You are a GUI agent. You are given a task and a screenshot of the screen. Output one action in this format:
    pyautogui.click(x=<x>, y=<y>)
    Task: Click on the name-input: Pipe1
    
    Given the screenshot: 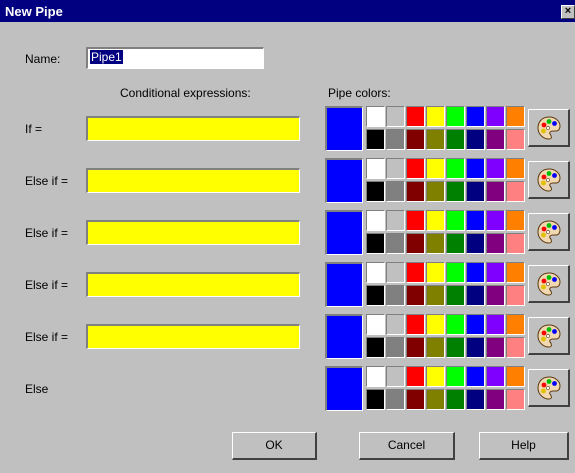 What is the action you would take?
    pyautogui.click(x=175, y=58)
    